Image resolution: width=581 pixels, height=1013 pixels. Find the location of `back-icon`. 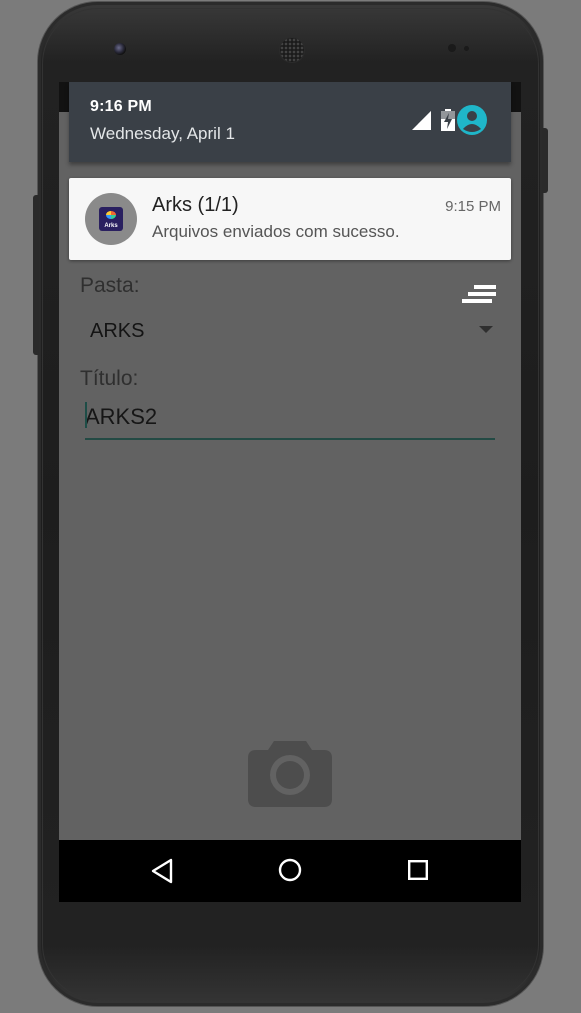

back-icon is located at coordinates (162, 871).